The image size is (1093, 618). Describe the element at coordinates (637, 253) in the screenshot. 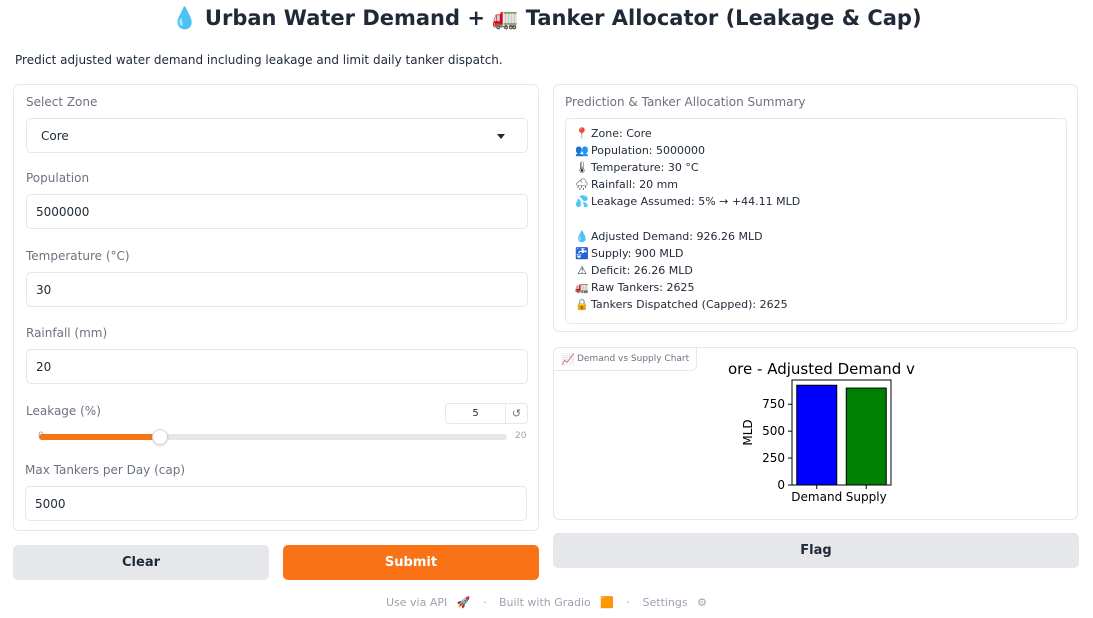

I see `summary-line-text: Supply: 900 MLD` at that location.